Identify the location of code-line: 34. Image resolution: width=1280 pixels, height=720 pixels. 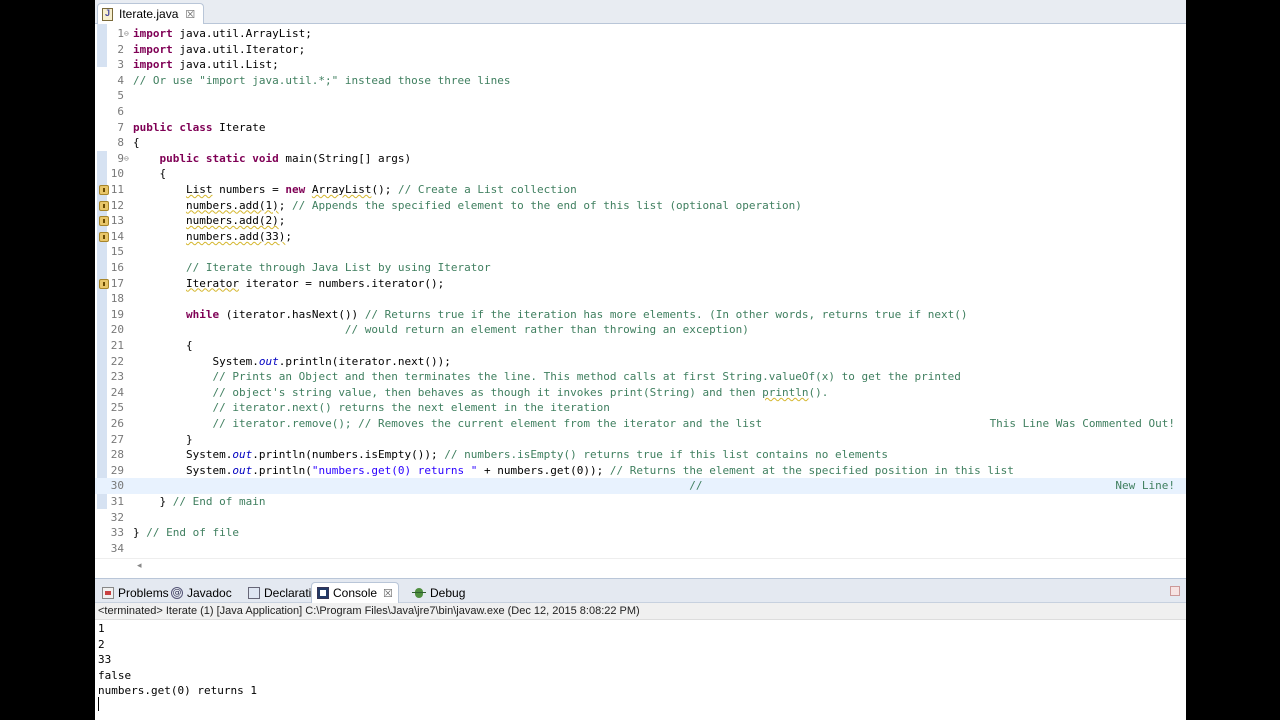
(640, 549).